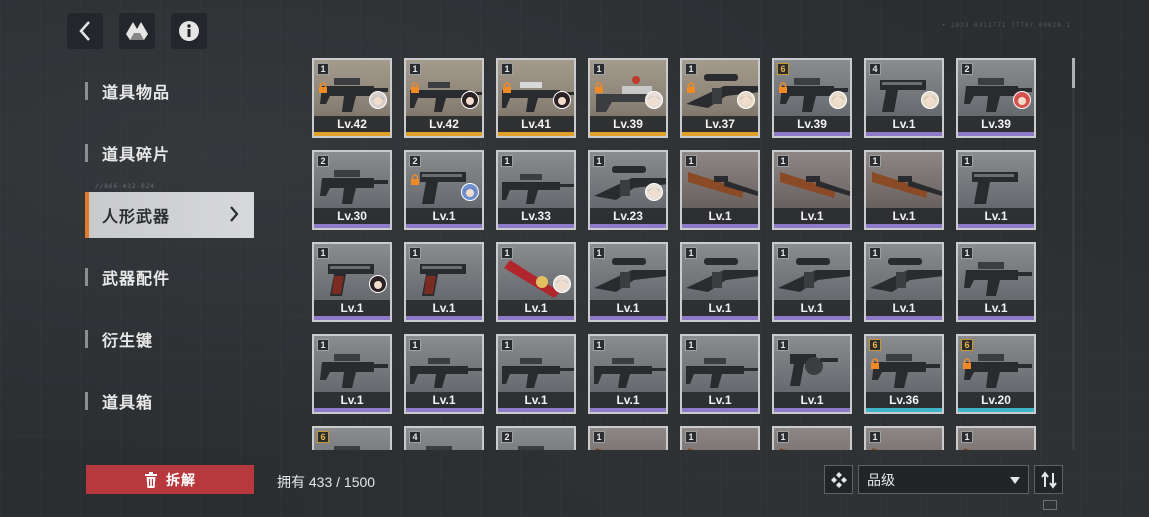 Image resolution: width=1149 pixels, height=517 pixels. What do you see at coordinates (881, 479) in the screenshot?
I see `sort-select-value: 品级` at bounding box center [881, 479].